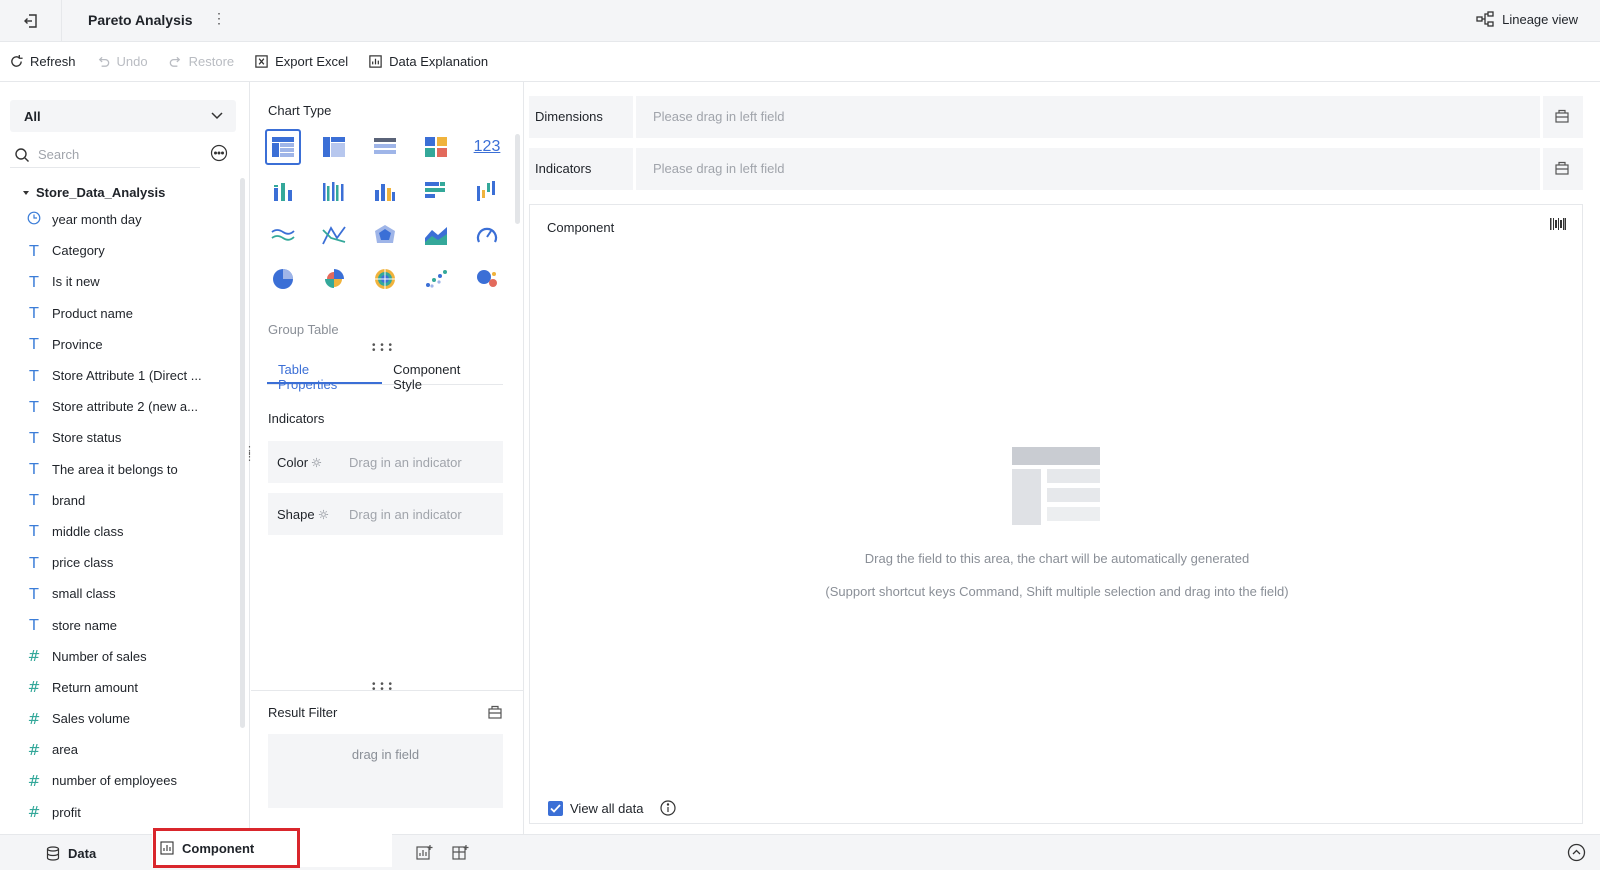 Image resolution: width=1600 pixels, height=870 pixels. Describe the element at coordinates (487, 279) in the screenshot. I see `chart-type-bubble` at that location.